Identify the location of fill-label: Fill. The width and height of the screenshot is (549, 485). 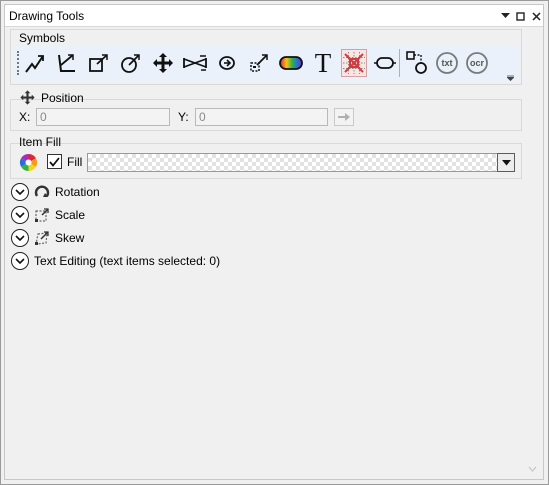
(75, 162).